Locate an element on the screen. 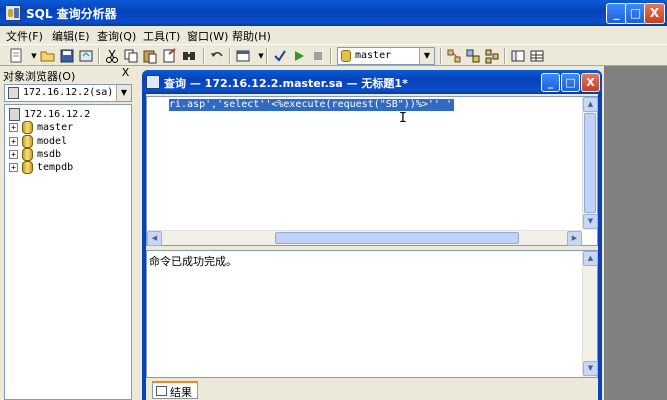 The height and width of the screenshot is (400, 667). object-tree-icon is located at coordinates (492, 56).